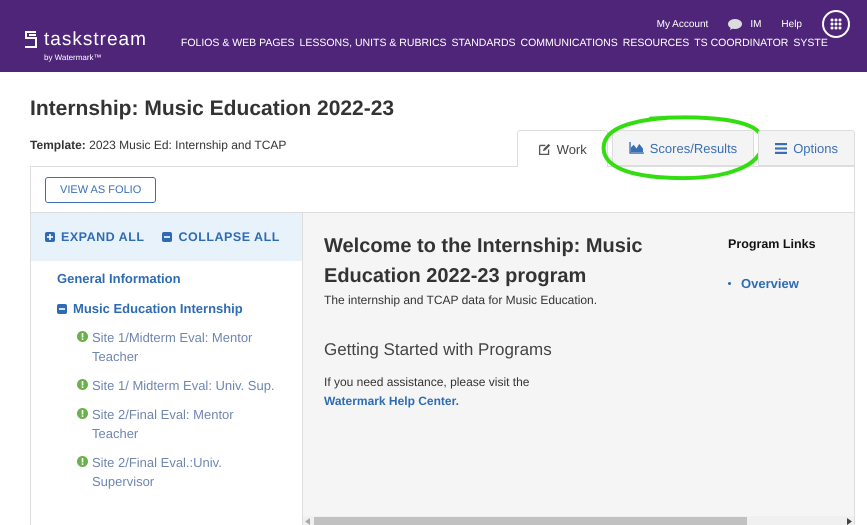 The width and height of the screenshot is (867, 525). What do you see at coordinates (772, 245) in the screenshot?
I see `program-links-title: Program Links` at bounding box center [772, 245].